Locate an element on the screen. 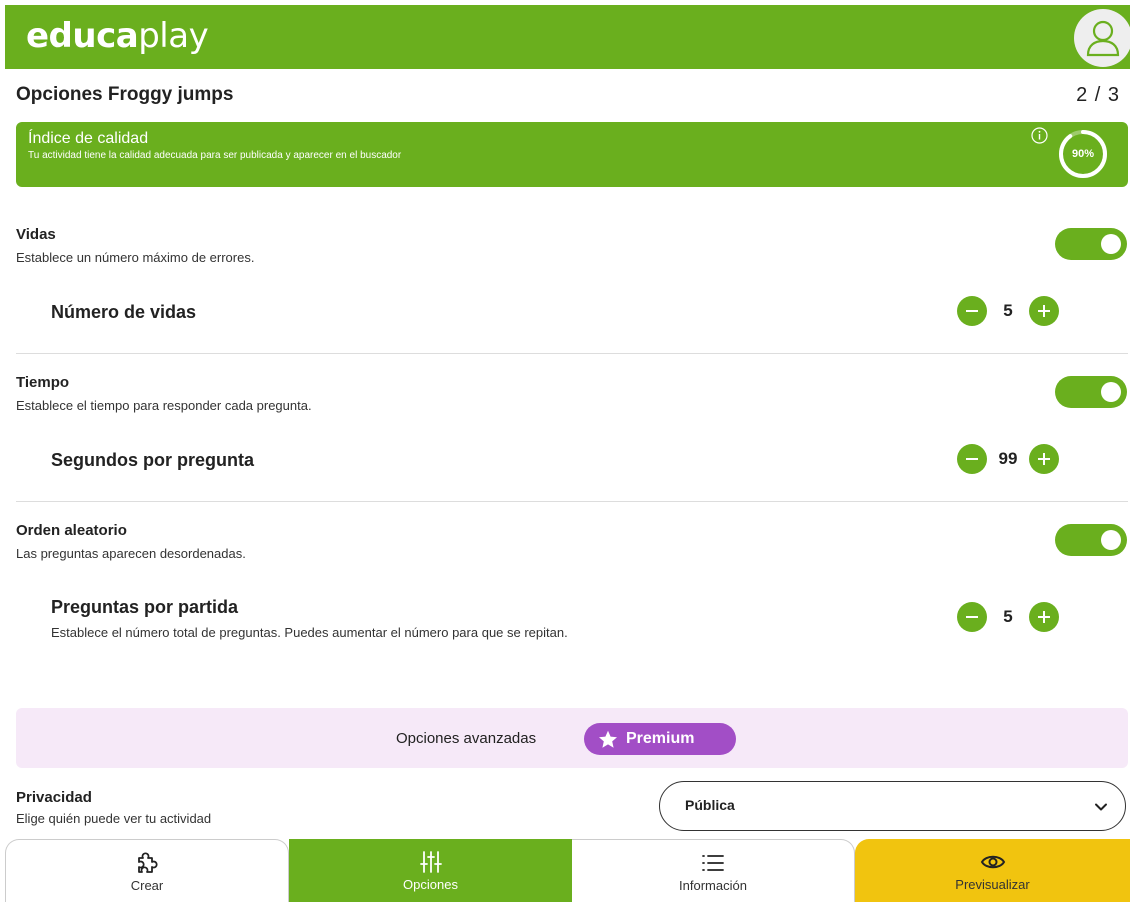  nav-previsualizar: Previsualizar is located at coordinates (992, 870).